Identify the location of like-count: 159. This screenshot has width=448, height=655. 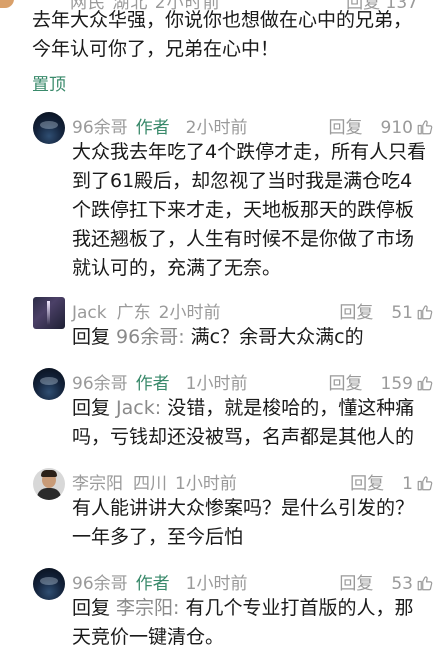
(396, 384).